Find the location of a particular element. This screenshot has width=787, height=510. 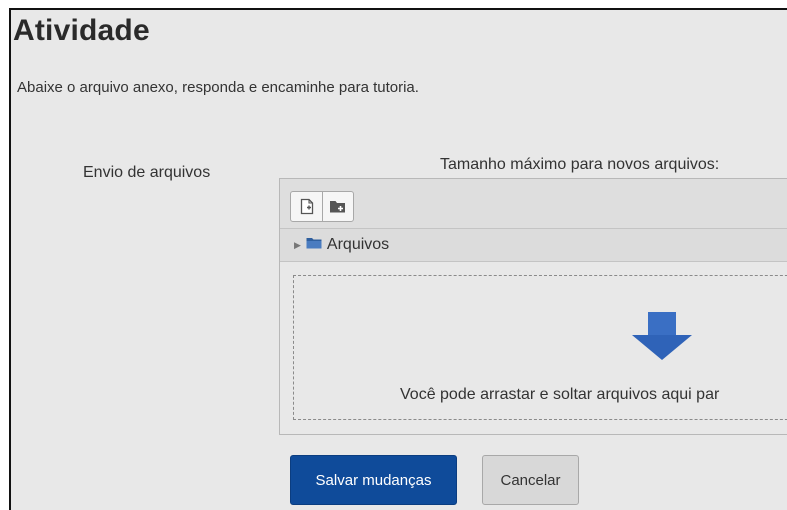

create-folder-icon is located at coordinates (337, 207).